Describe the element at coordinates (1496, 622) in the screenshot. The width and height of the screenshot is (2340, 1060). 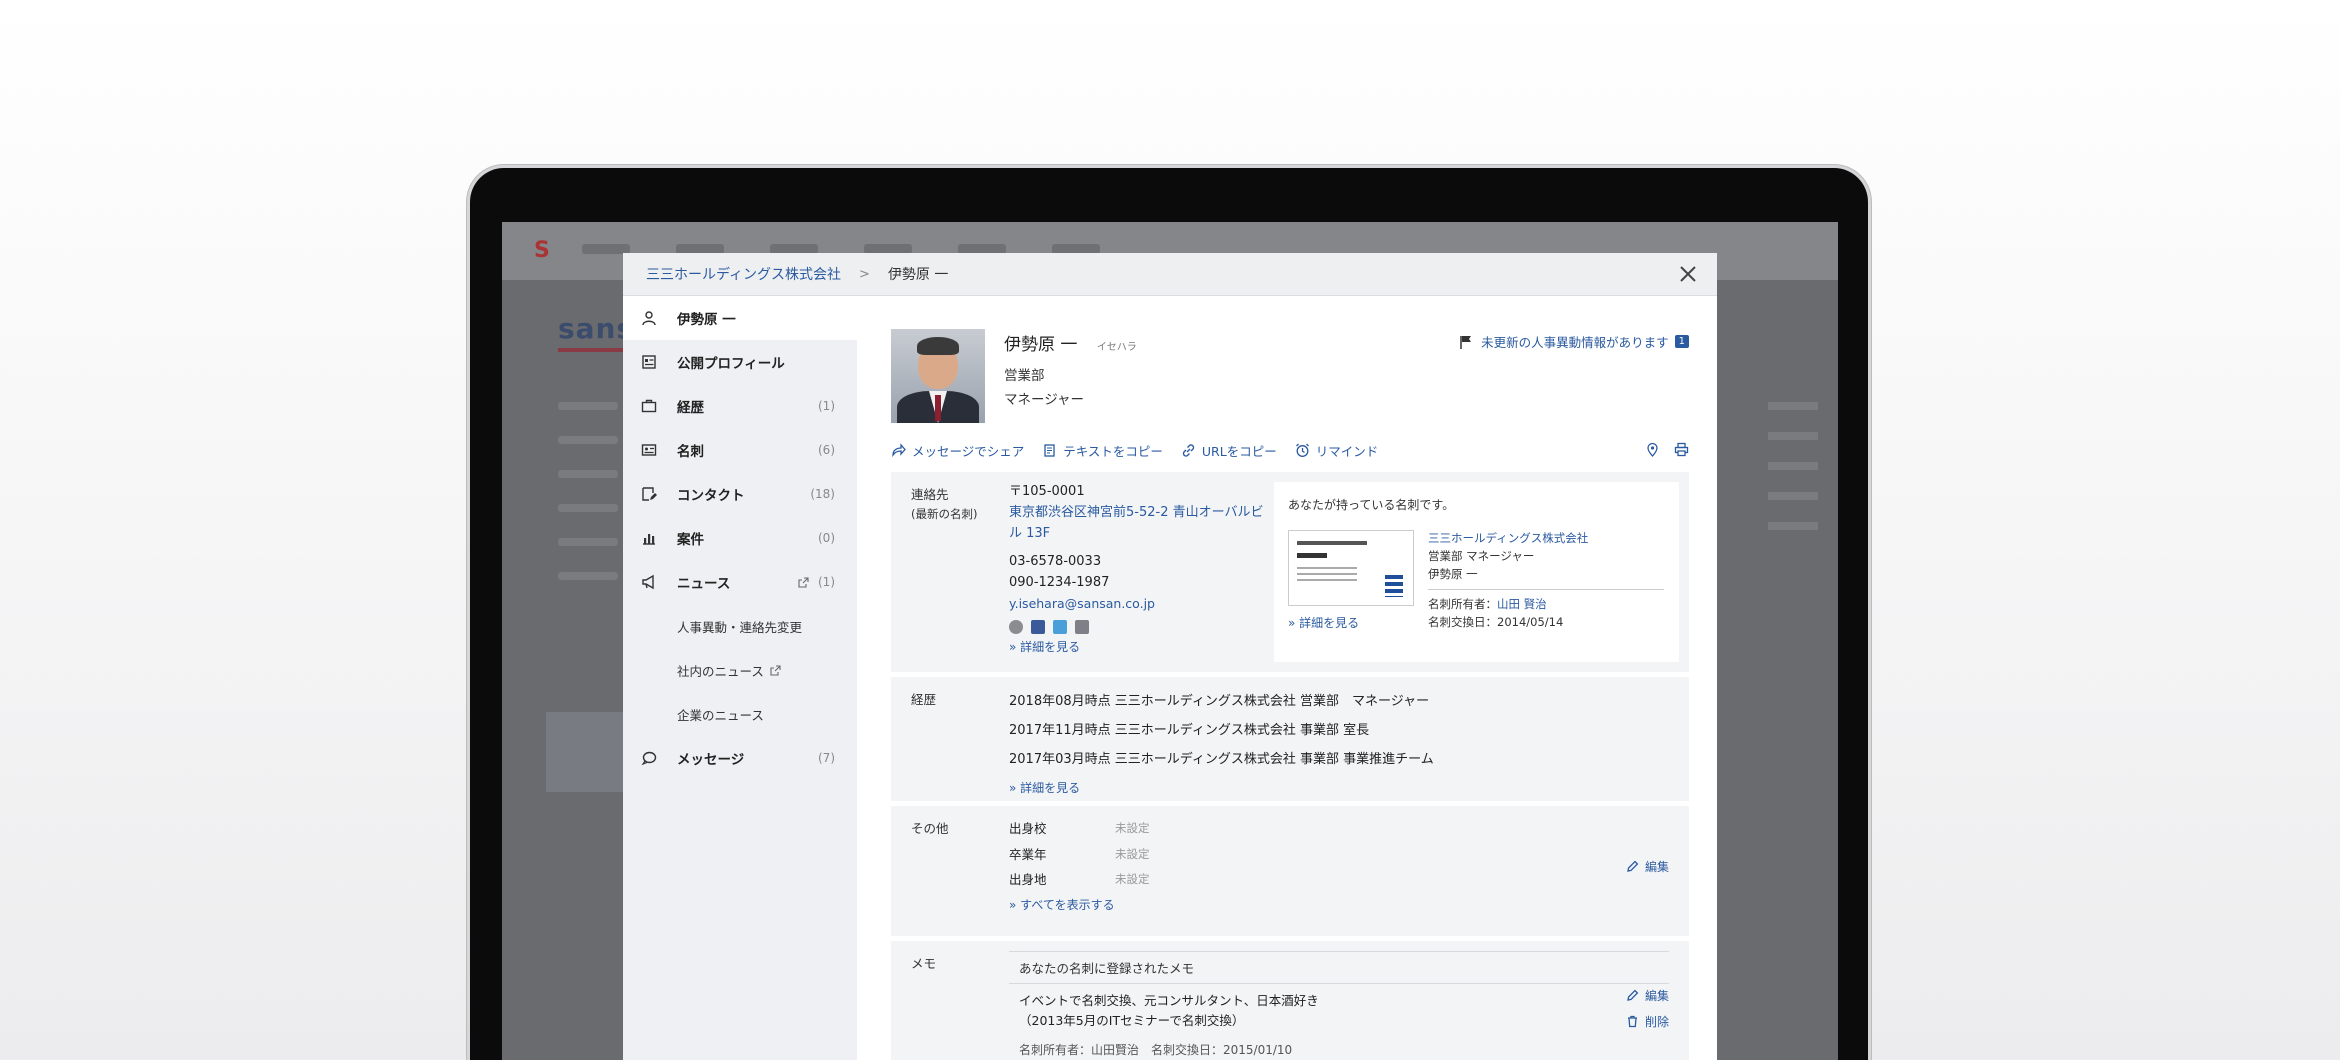
I see `card-exchange-date: 名刺交換日：2014/05/14` at that location.